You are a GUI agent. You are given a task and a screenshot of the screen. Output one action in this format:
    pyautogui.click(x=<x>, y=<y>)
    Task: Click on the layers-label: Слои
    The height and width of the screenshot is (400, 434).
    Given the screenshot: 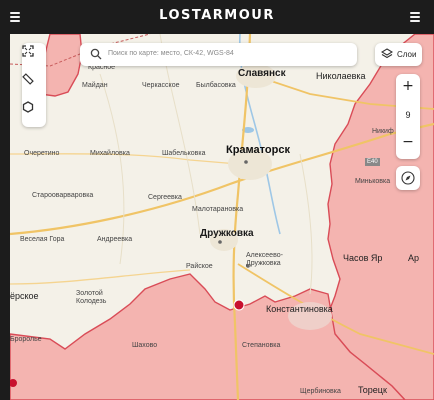 What is the action you would take?
    pyautogui.click(x=407, y=54)
    